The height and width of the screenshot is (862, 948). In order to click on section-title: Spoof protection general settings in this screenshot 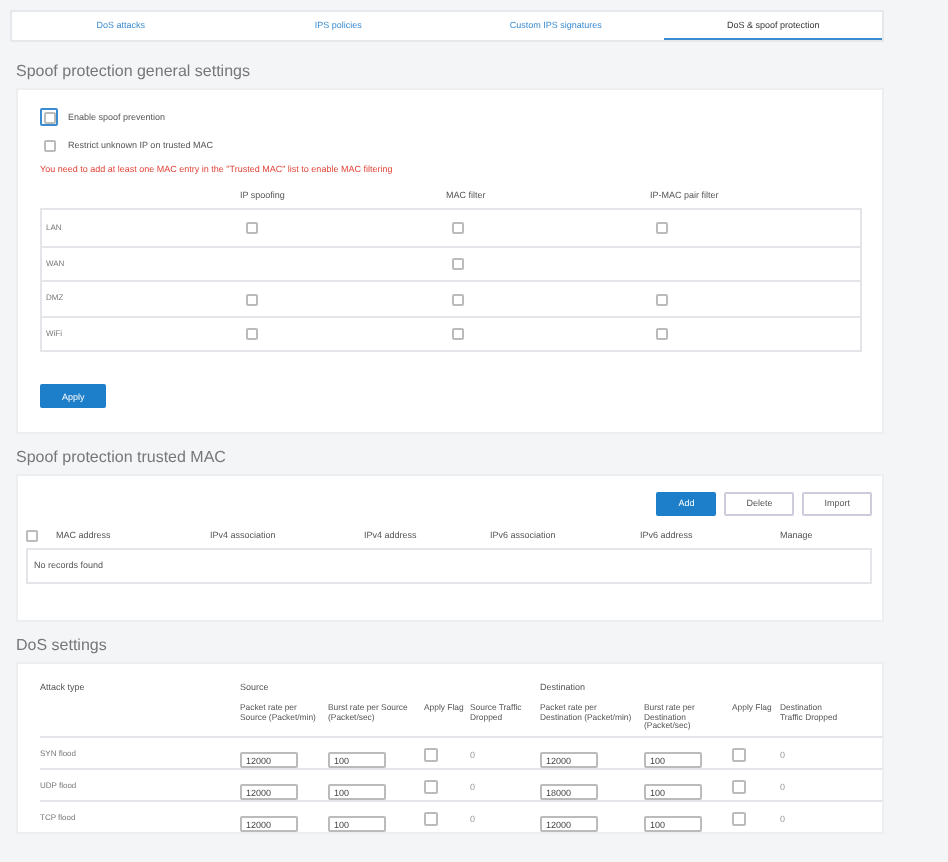, I will do `click(134, 71)`.